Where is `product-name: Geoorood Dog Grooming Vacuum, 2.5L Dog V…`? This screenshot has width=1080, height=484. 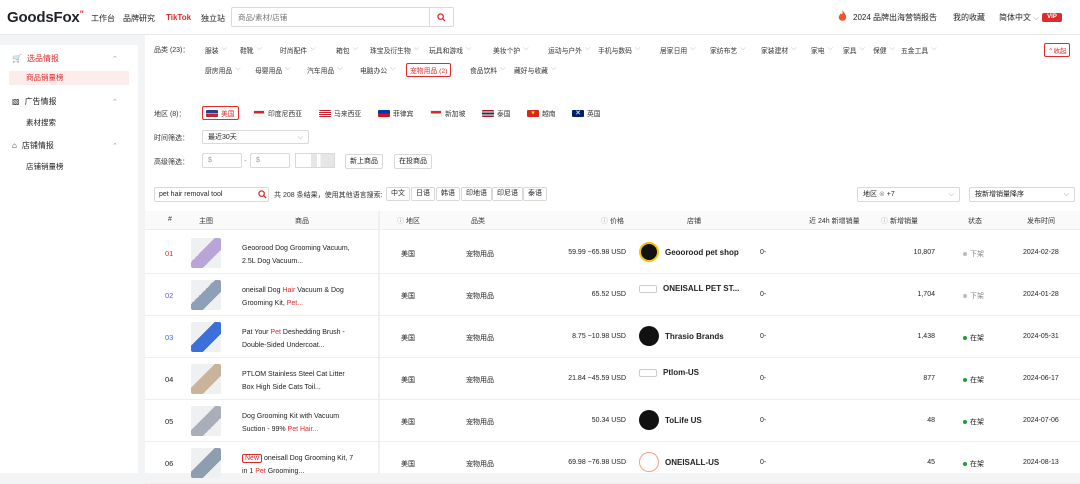
product-name: Geoorood Dog Grooming Vacuum, 2.5L Dog V… is located at coordinates (298, 255).